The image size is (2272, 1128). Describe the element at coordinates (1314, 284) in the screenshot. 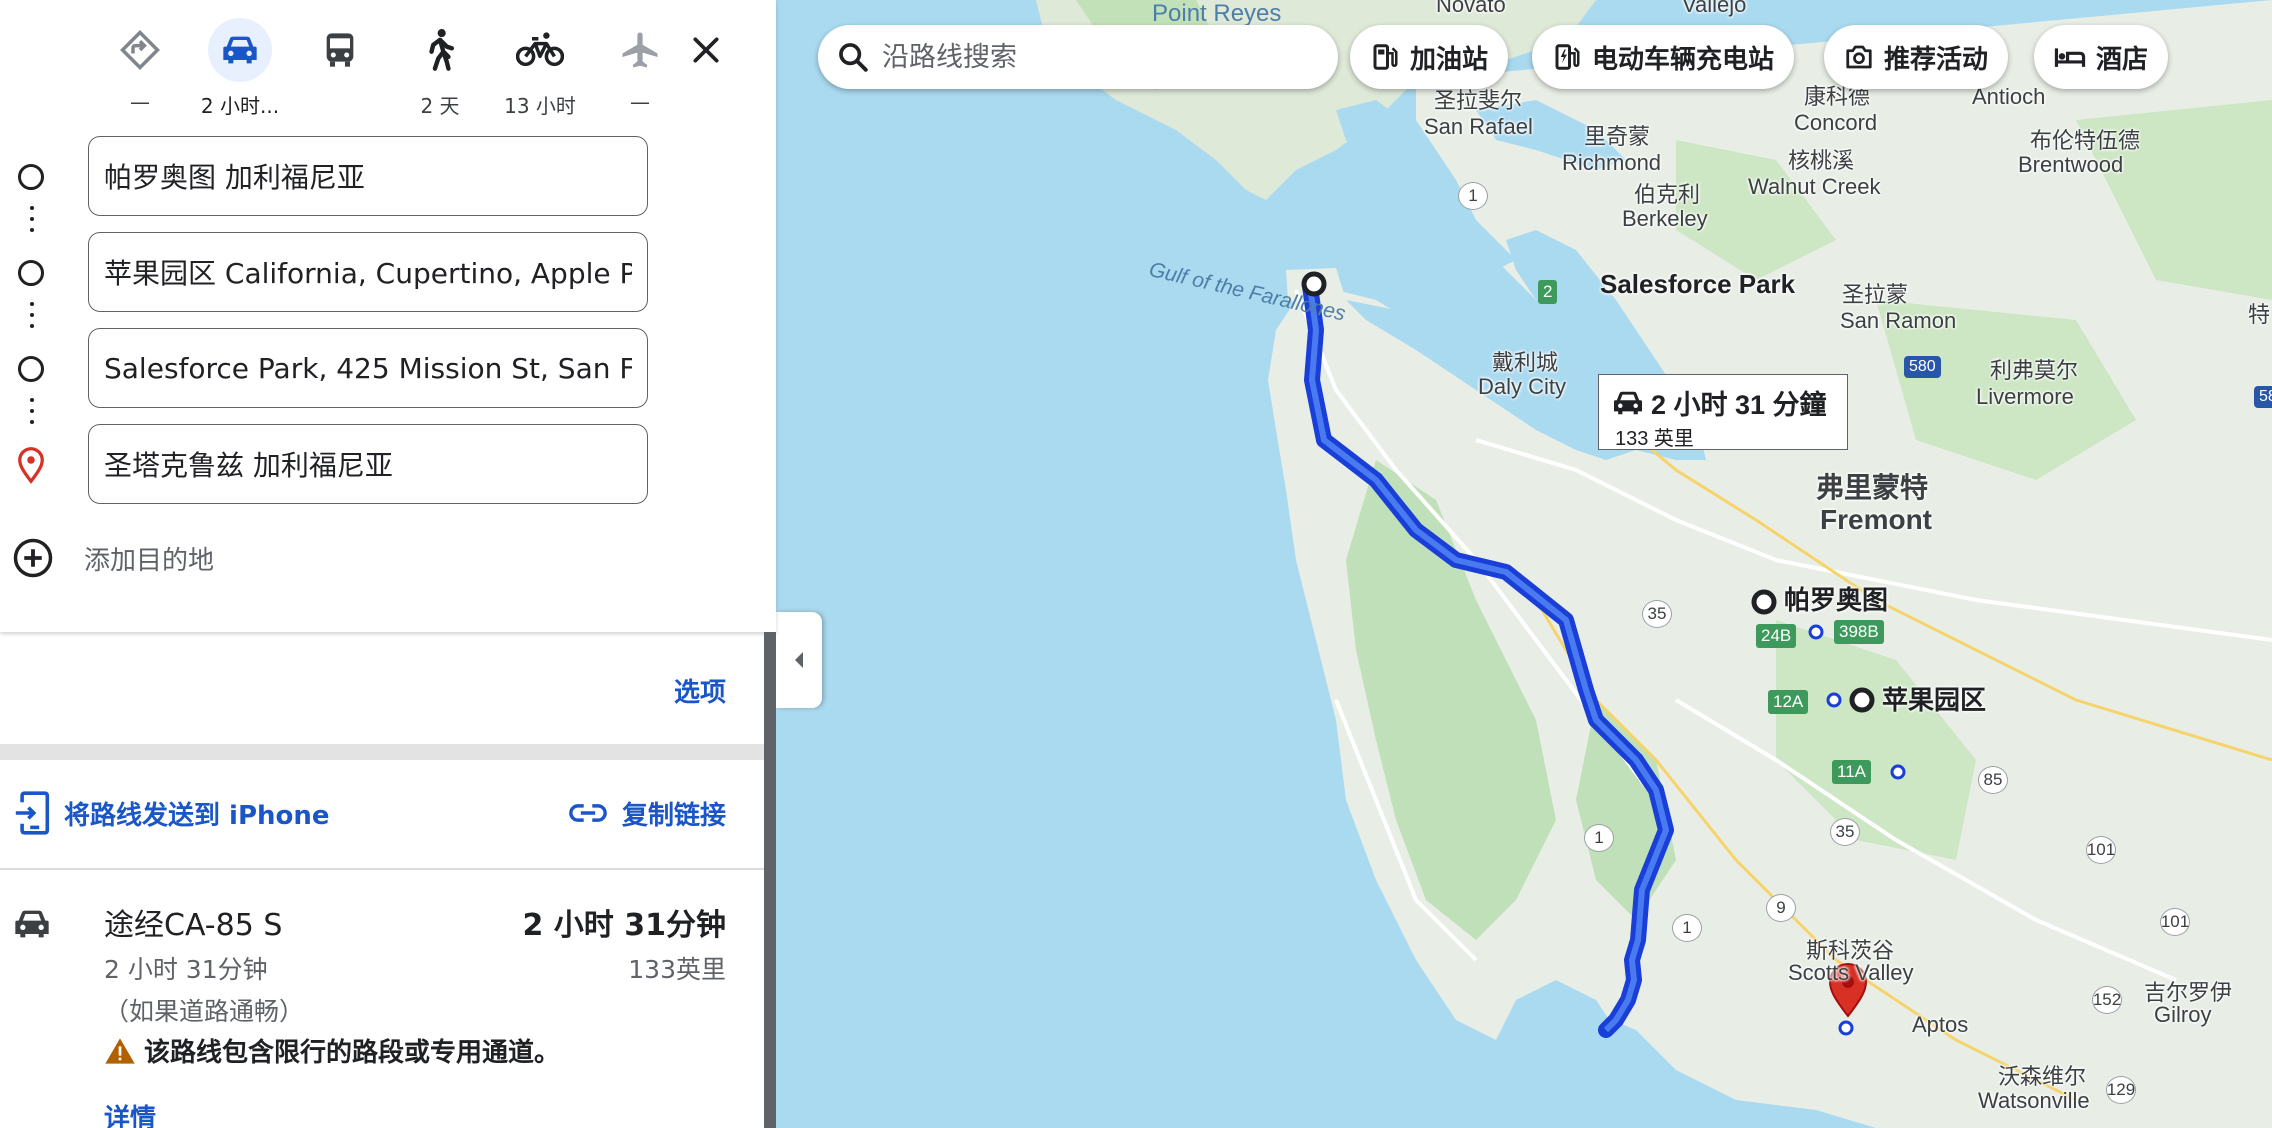

I see `salesforce-waypoint-marker` at that location.